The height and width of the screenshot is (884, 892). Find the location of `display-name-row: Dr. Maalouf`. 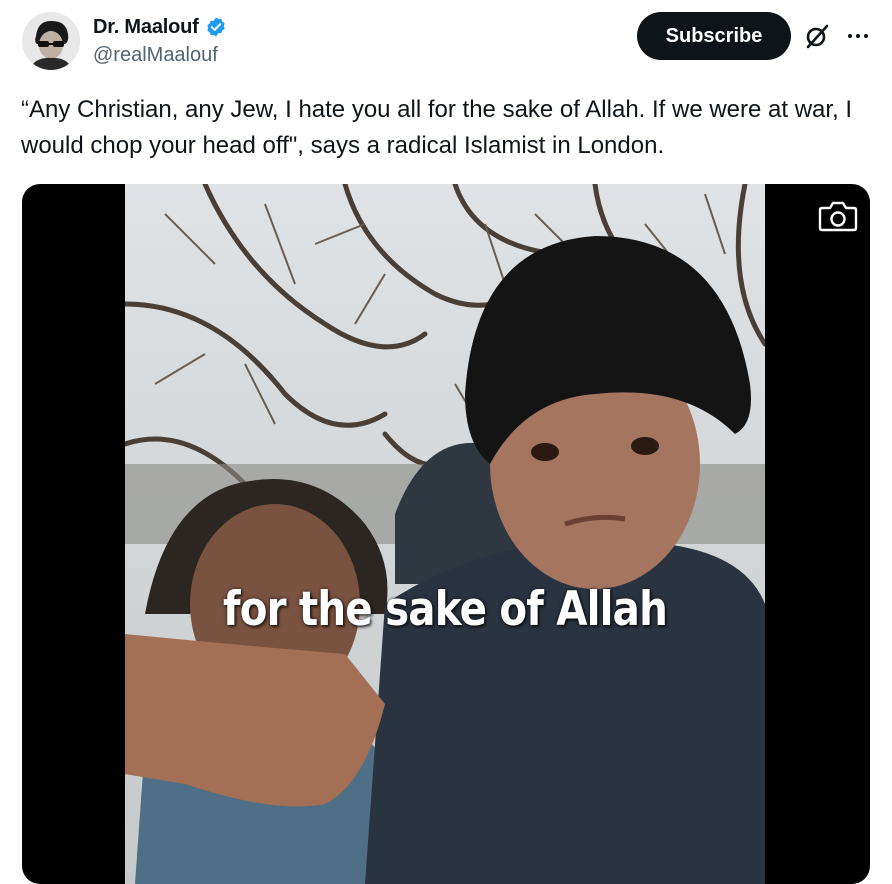

display-name-row: Dr. Maalouf is located at coordinates (160, 27).